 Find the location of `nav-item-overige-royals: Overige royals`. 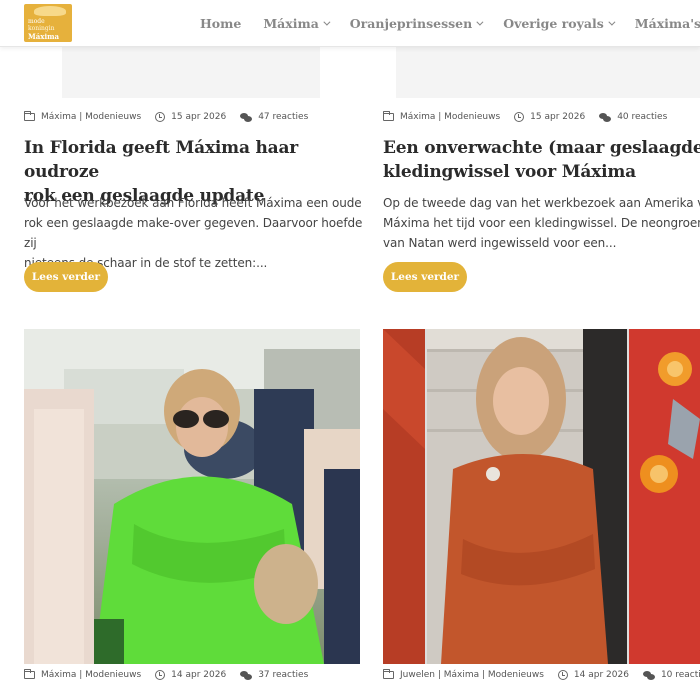

nav-item-overige-royals: Overige royals is located at coordinates (559, 23).